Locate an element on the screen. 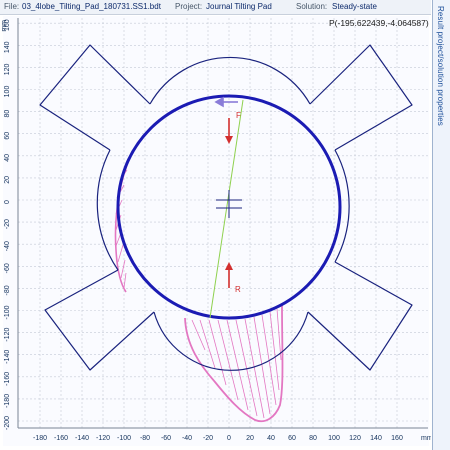 The image size is (450, 450). x-tick-label: -40 is located at coordinates (187, 438).